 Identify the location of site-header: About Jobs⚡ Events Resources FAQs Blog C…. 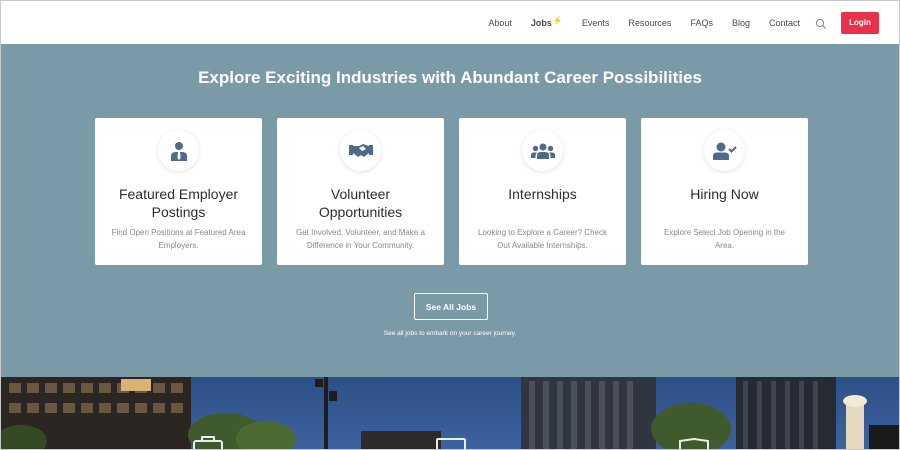
(450, 22).